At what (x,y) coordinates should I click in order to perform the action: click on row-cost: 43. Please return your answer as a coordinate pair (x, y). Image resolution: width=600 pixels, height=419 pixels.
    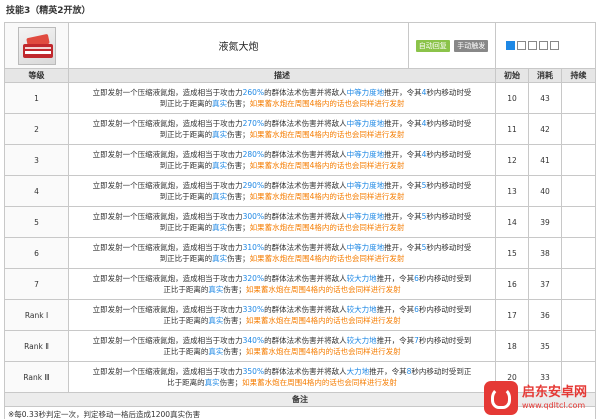
    Looking at the image, I should click on (545, 98).